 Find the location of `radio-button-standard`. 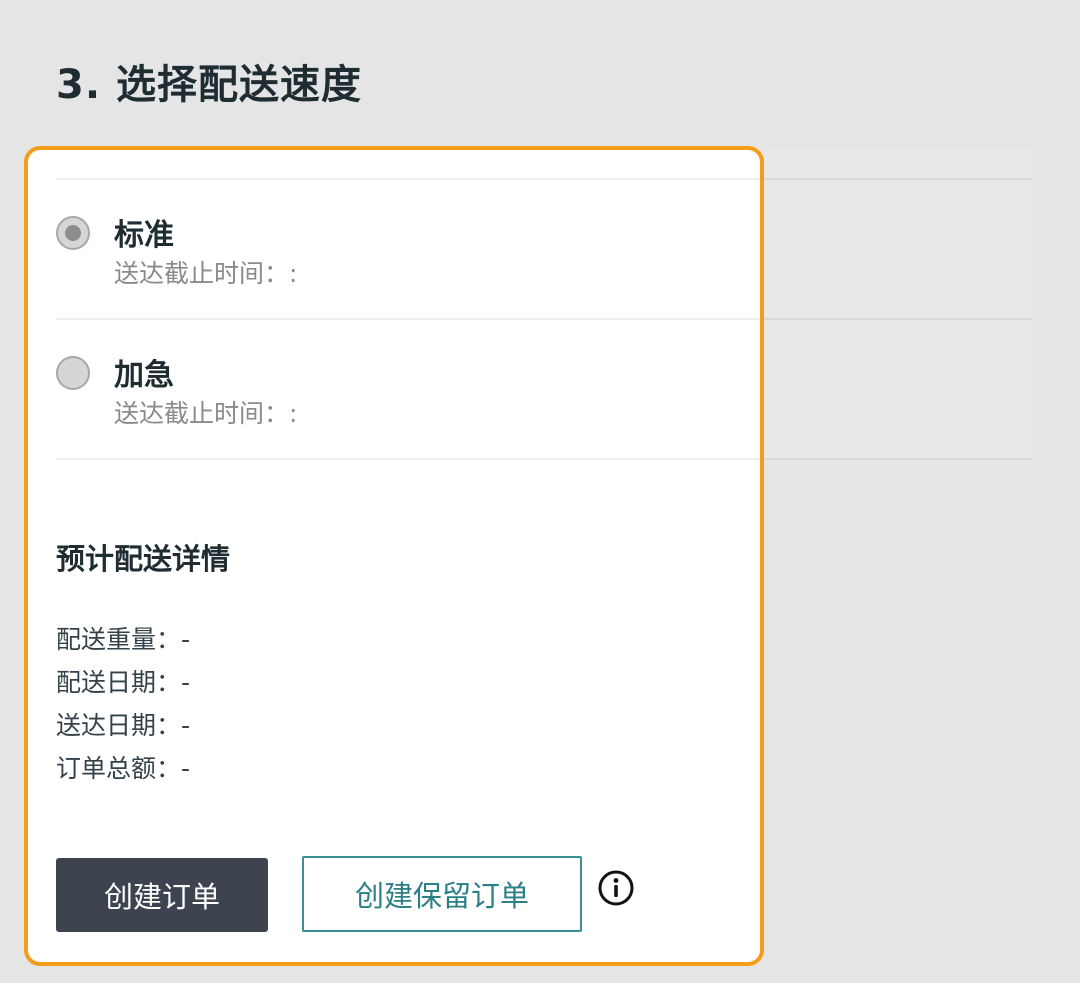

radio-button-standard is located at coordinates (73, 233).